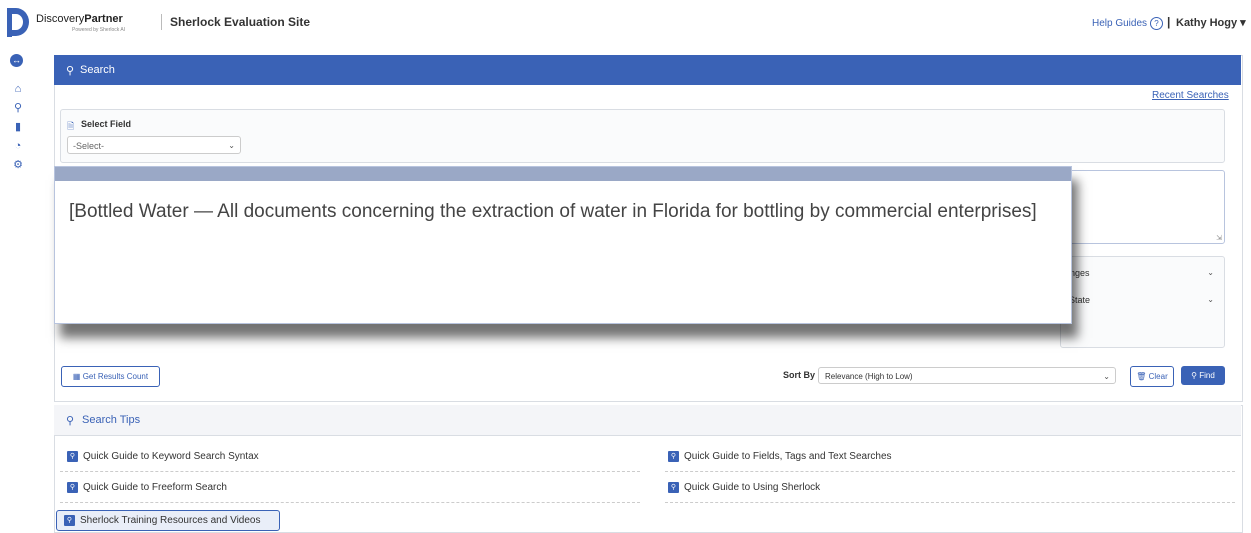  What do you see at coordinates (18, 165) in the screenshot?
I see `gear-icon: ⚙` at bounding box center [18, 165].